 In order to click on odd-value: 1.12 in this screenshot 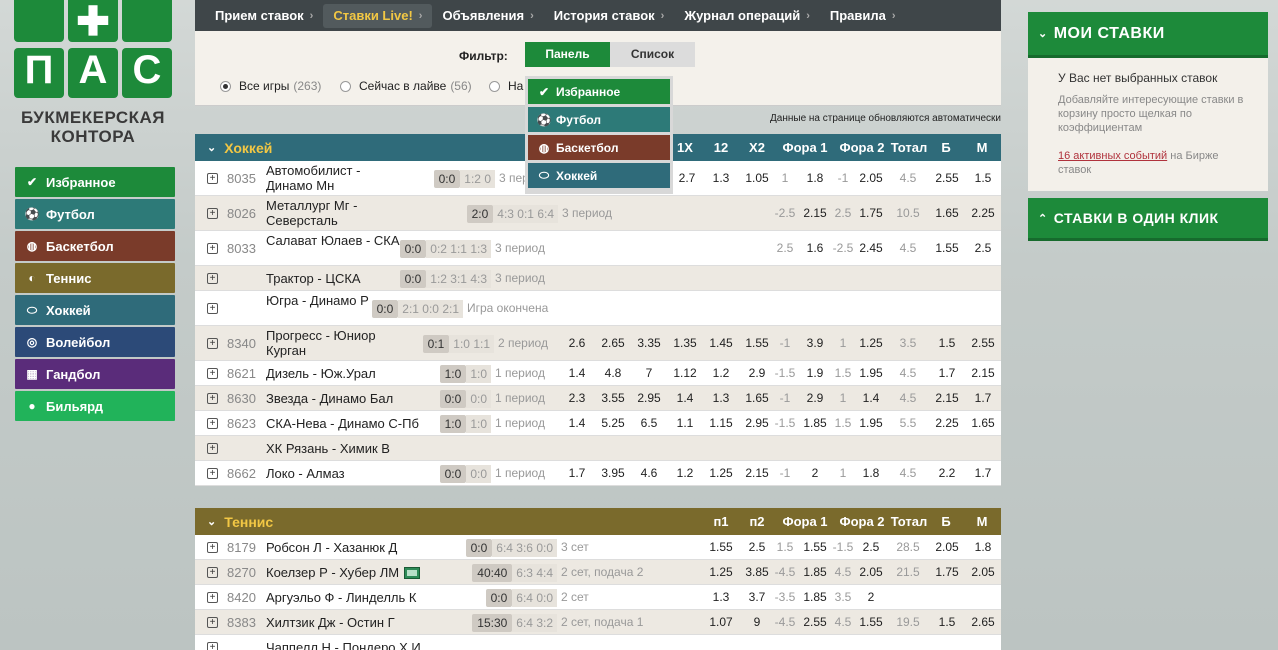, I will do `click(685, 373)`.